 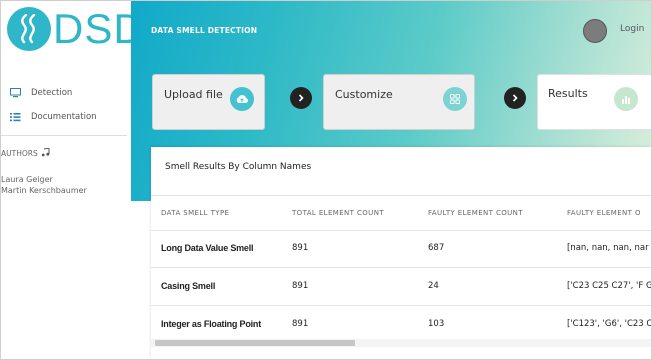 I want to click on faulty-count-cell: 687, so click(x=436, y=248).